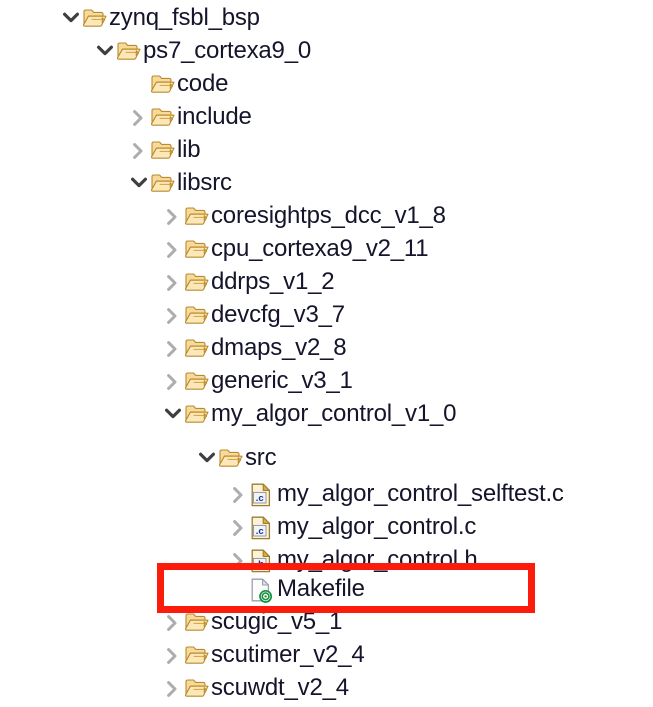 This screenshot has width=653, height=707. Describe the element at coordinates (420, 493) in the screenshot. I see `tree-item-label: my_algor_control_selftest.c` at that location.